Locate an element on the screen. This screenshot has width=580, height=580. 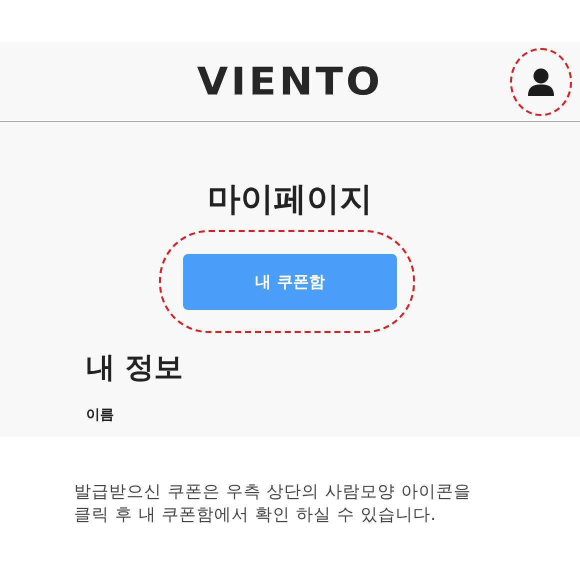
highlight-ring is located at coordinates (541, 82).